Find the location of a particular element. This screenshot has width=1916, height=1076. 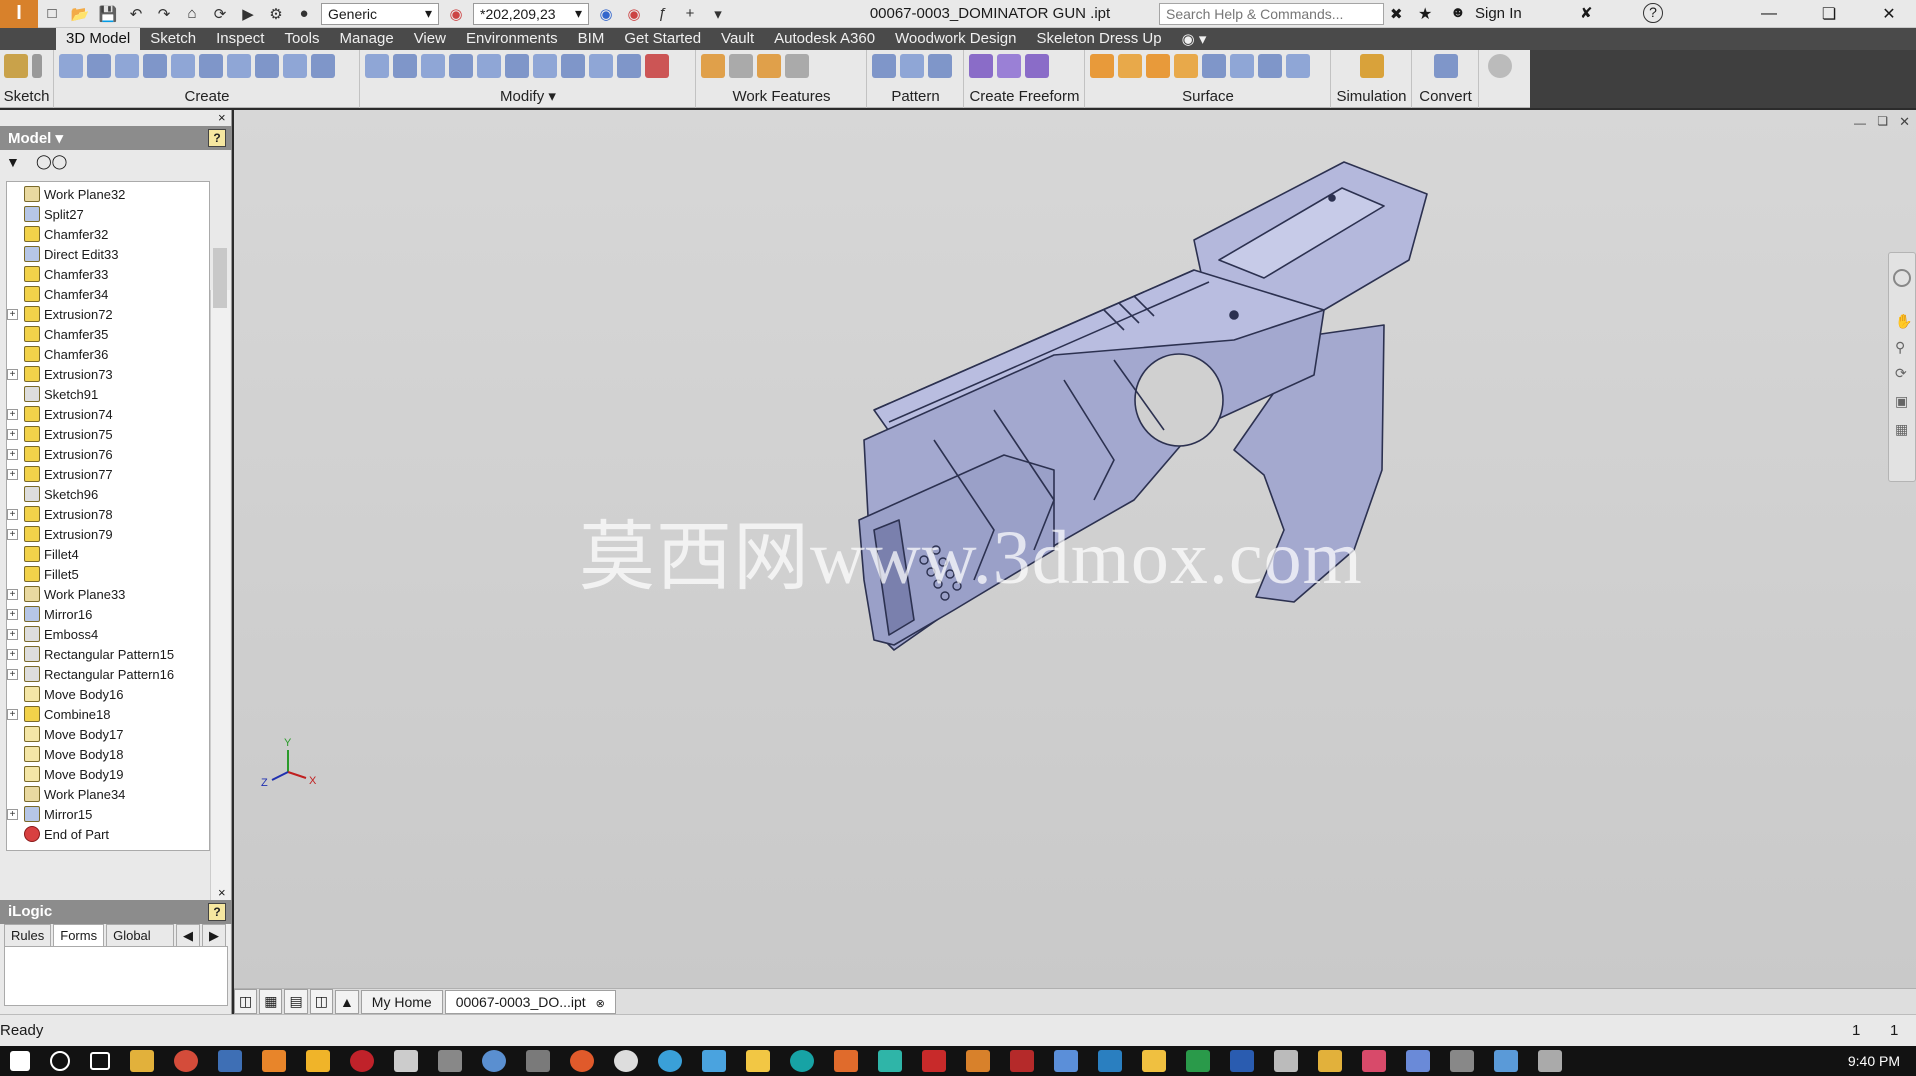

extend-icon is located at coordinates (1214, 66).